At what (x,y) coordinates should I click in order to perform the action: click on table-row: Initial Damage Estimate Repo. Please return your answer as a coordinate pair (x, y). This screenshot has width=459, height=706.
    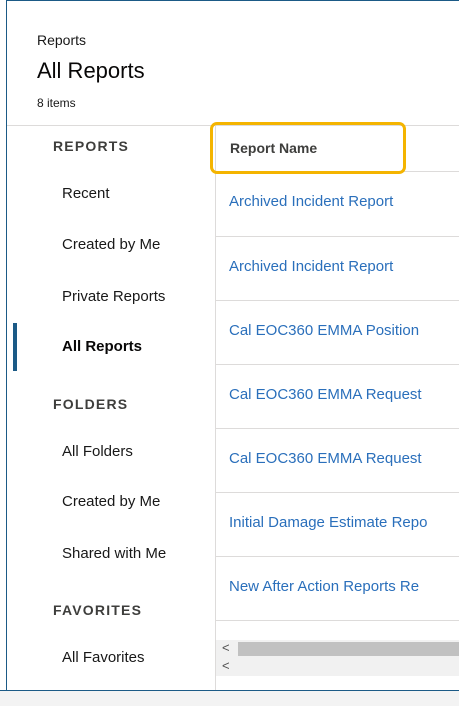
    Looking at the image, I should click on (337, 525).